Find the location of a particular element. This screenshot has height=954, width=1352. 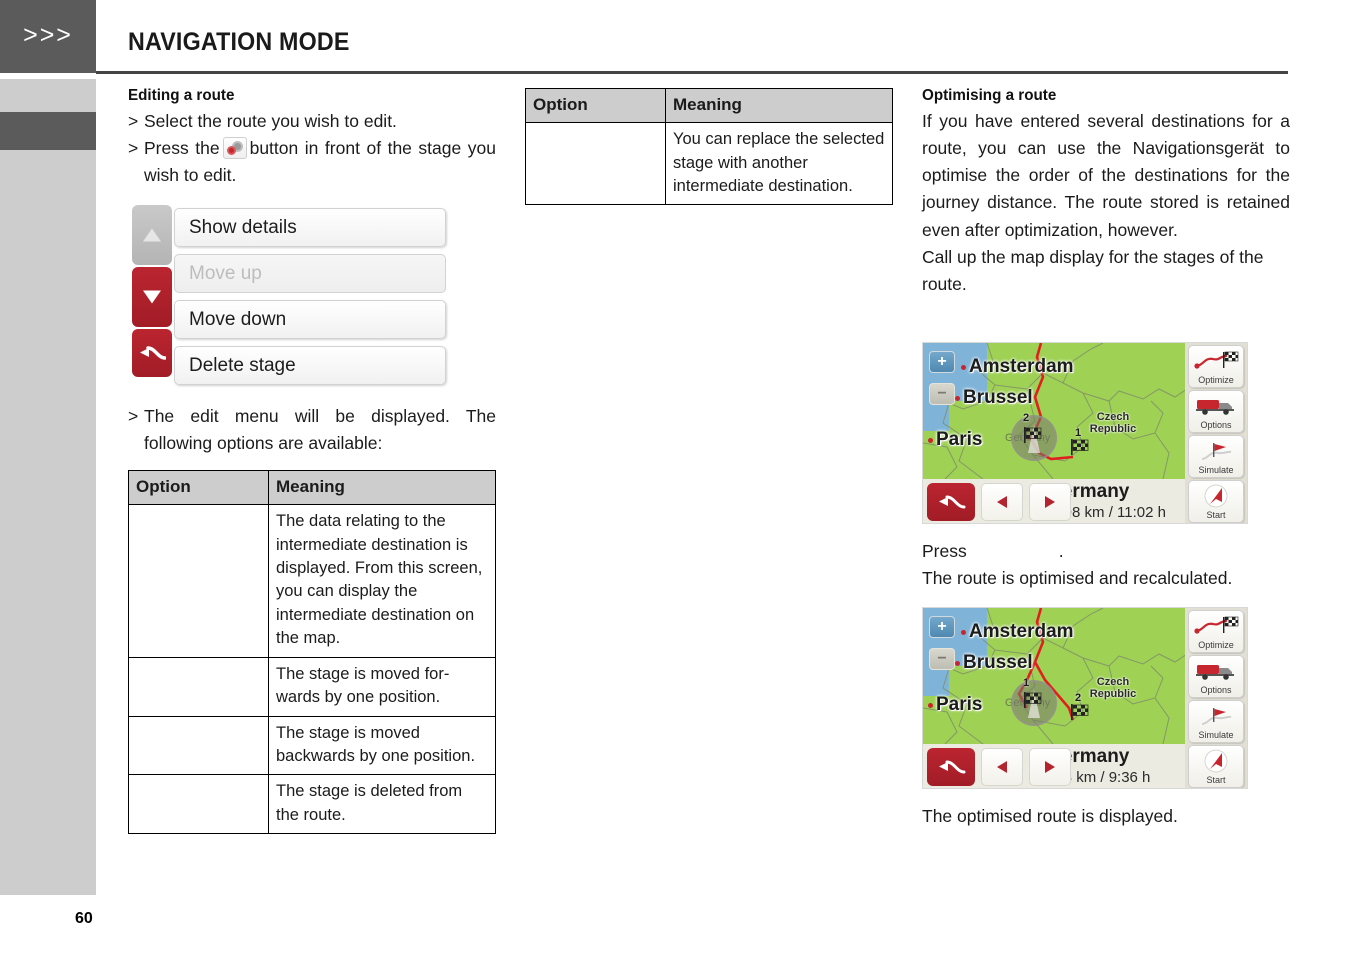

triangle-right-icon is located at coordinates (1050, 502).